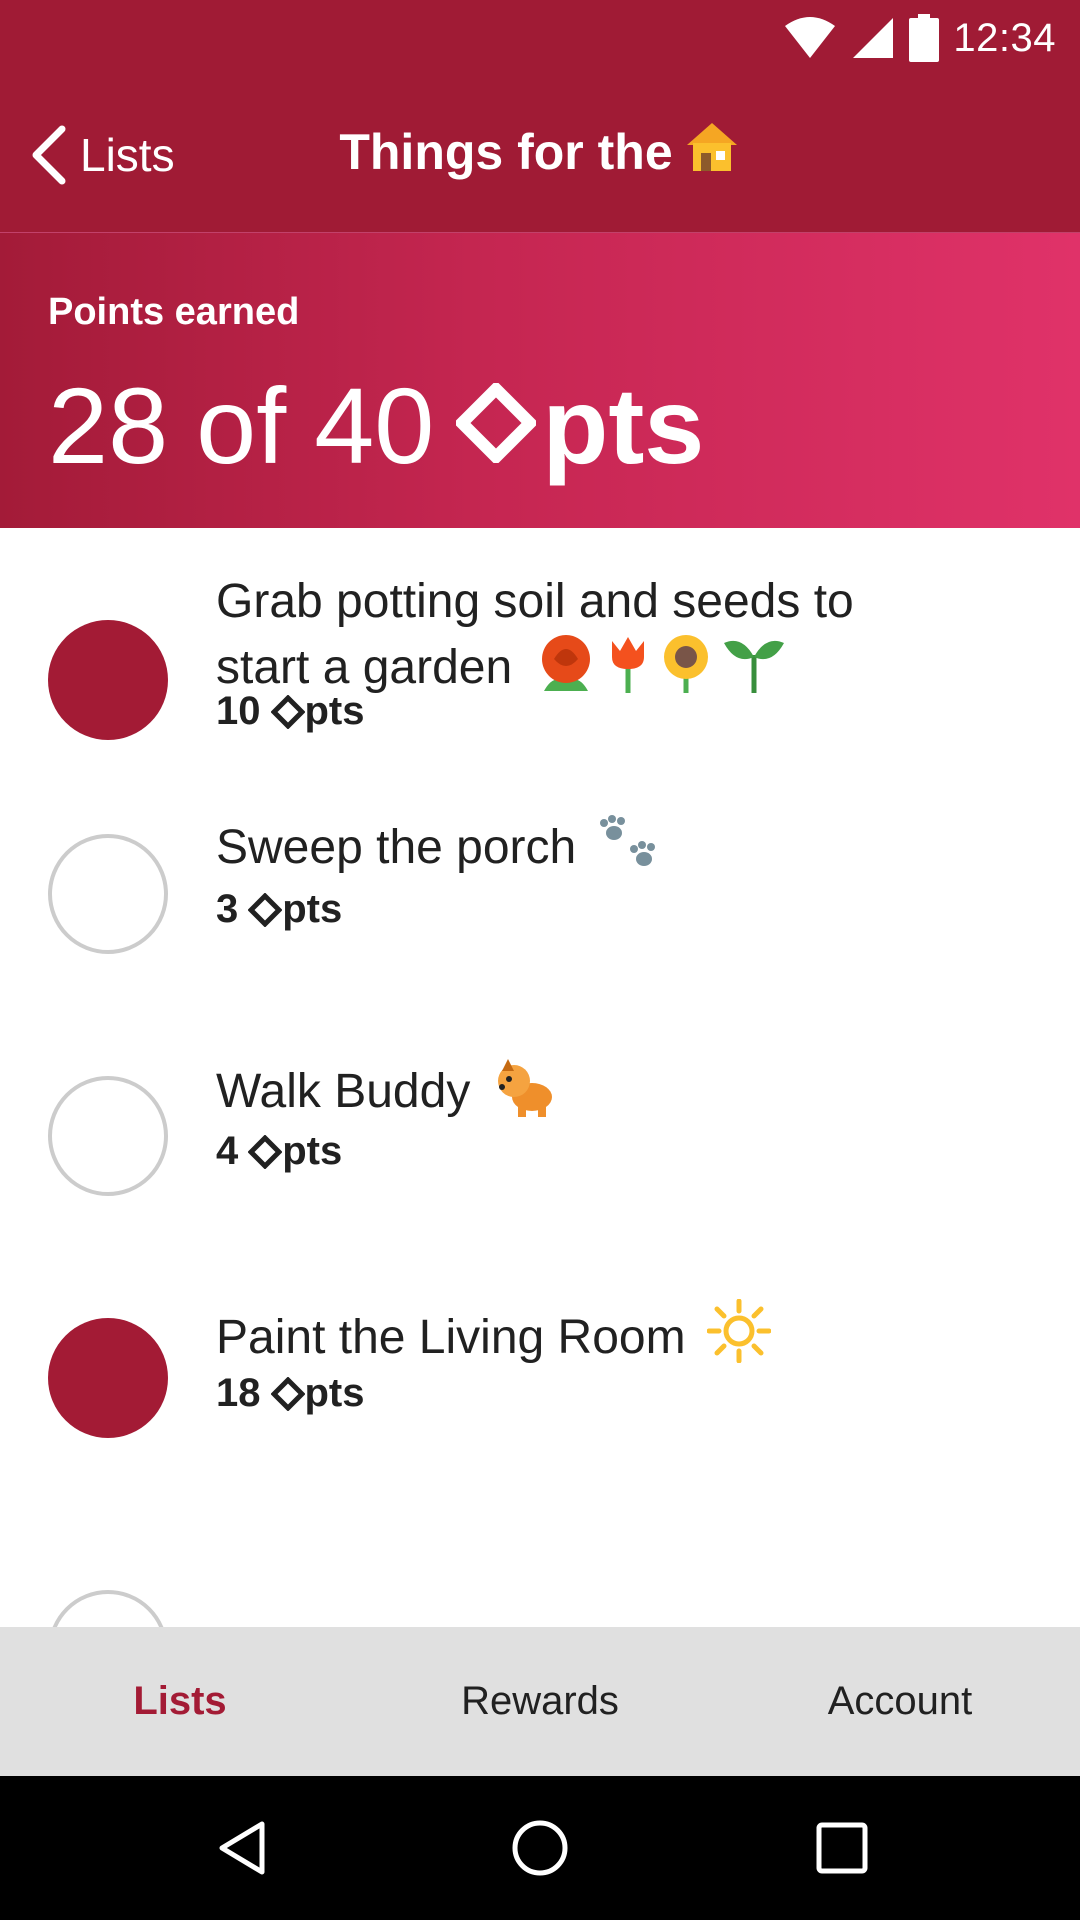 The height and width of the screenshot is (1920, 1080). I want to click on points-summary: 28 of 40 pts, so click(376, 425).